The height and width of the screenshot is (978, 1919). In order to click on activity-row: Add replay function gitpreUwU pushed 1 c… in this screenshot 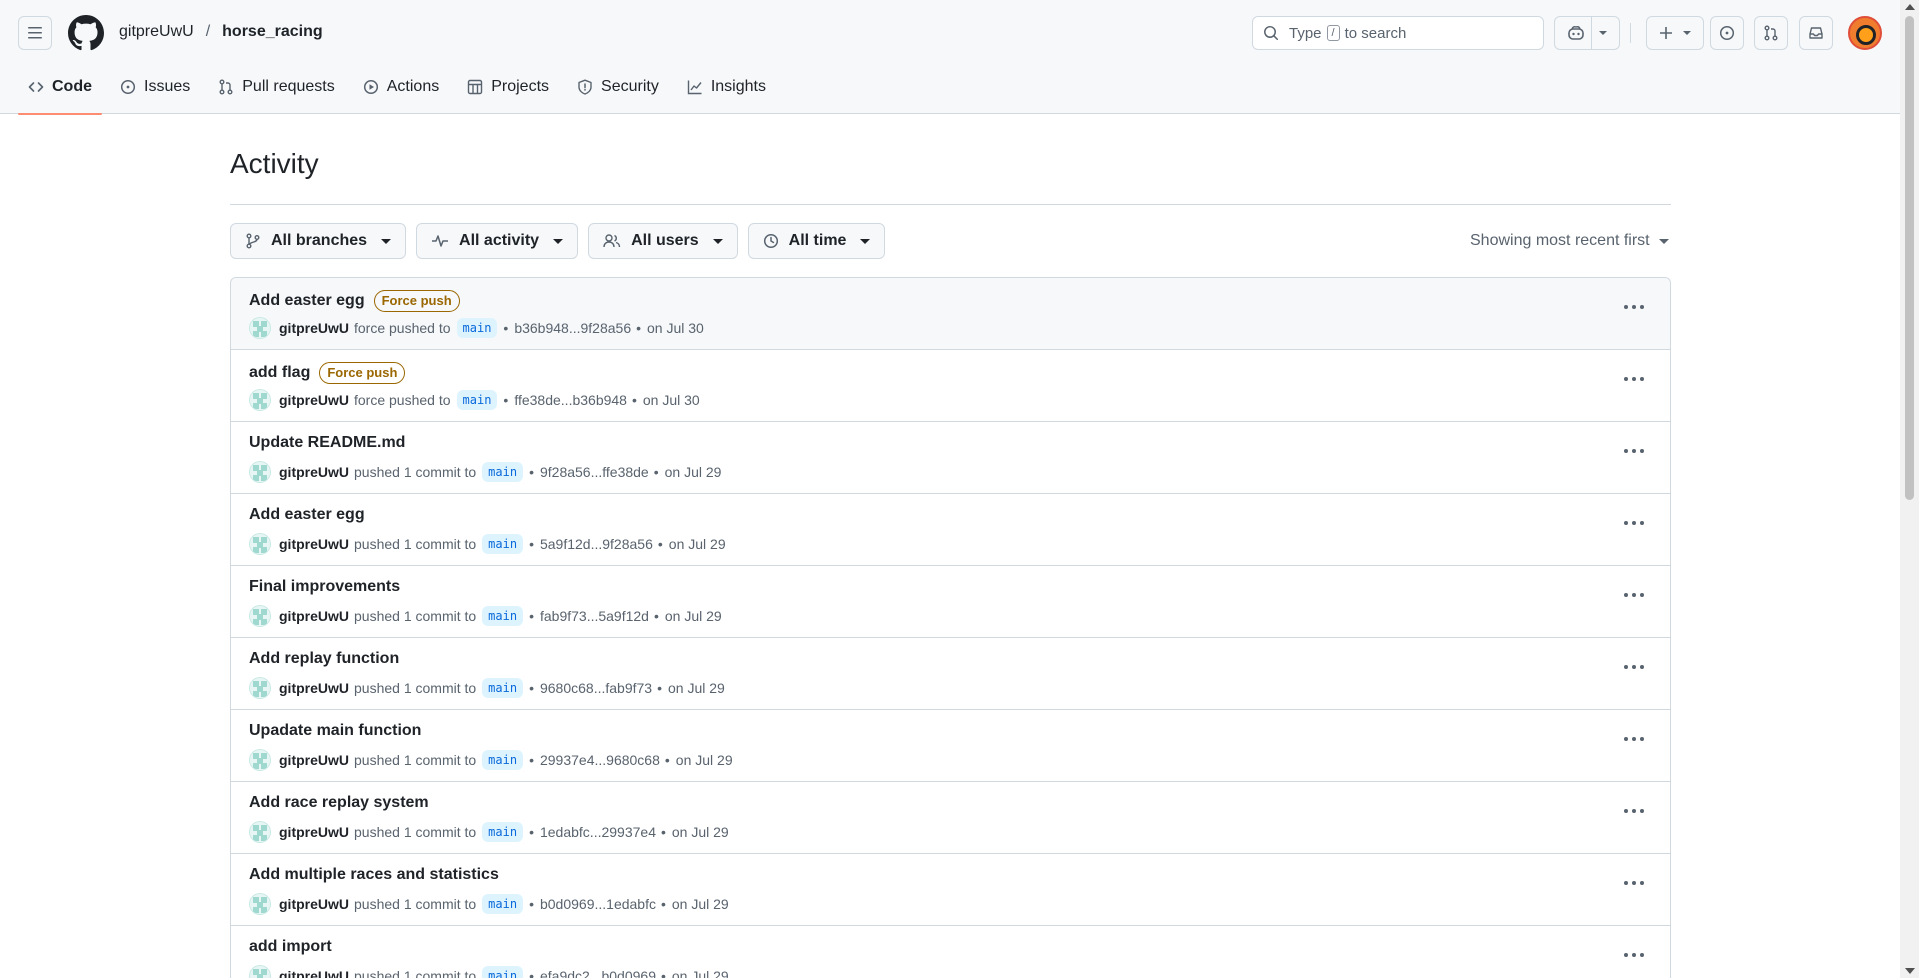, I will do `click(950, 674)`.